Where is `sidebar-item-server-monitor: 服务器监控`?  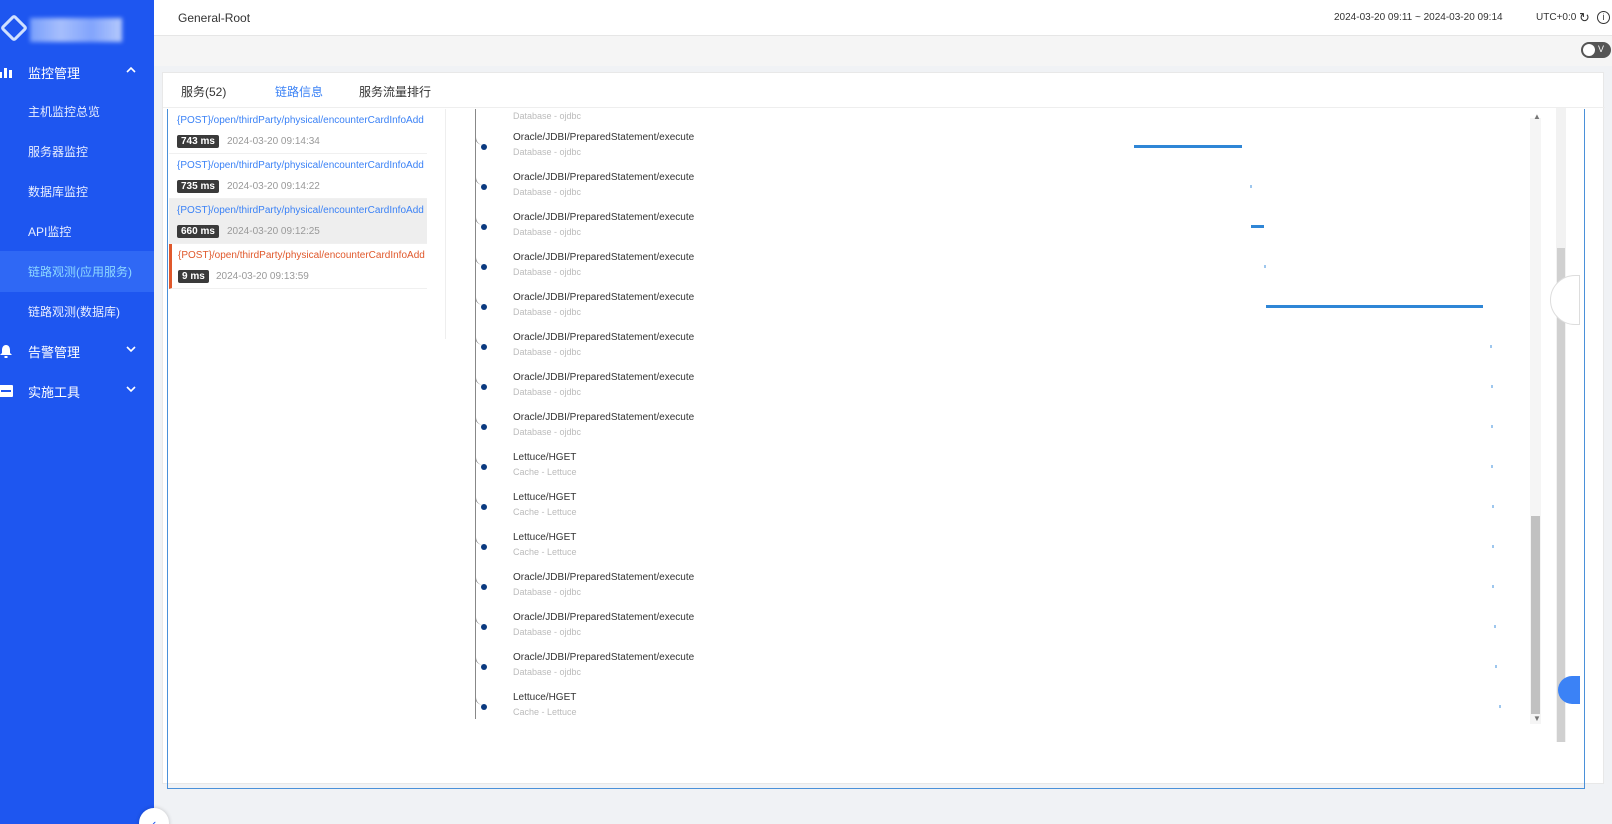
sidebar-item-server-monitor: 服务器监控 is located at coordinates (77, 151).